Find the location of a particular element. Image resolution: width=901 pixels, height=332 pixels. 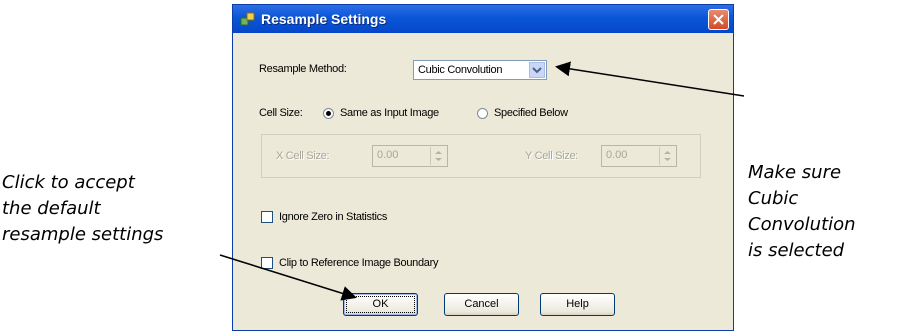

callout-right-line: Cubic is located at coordinates (773, 198).